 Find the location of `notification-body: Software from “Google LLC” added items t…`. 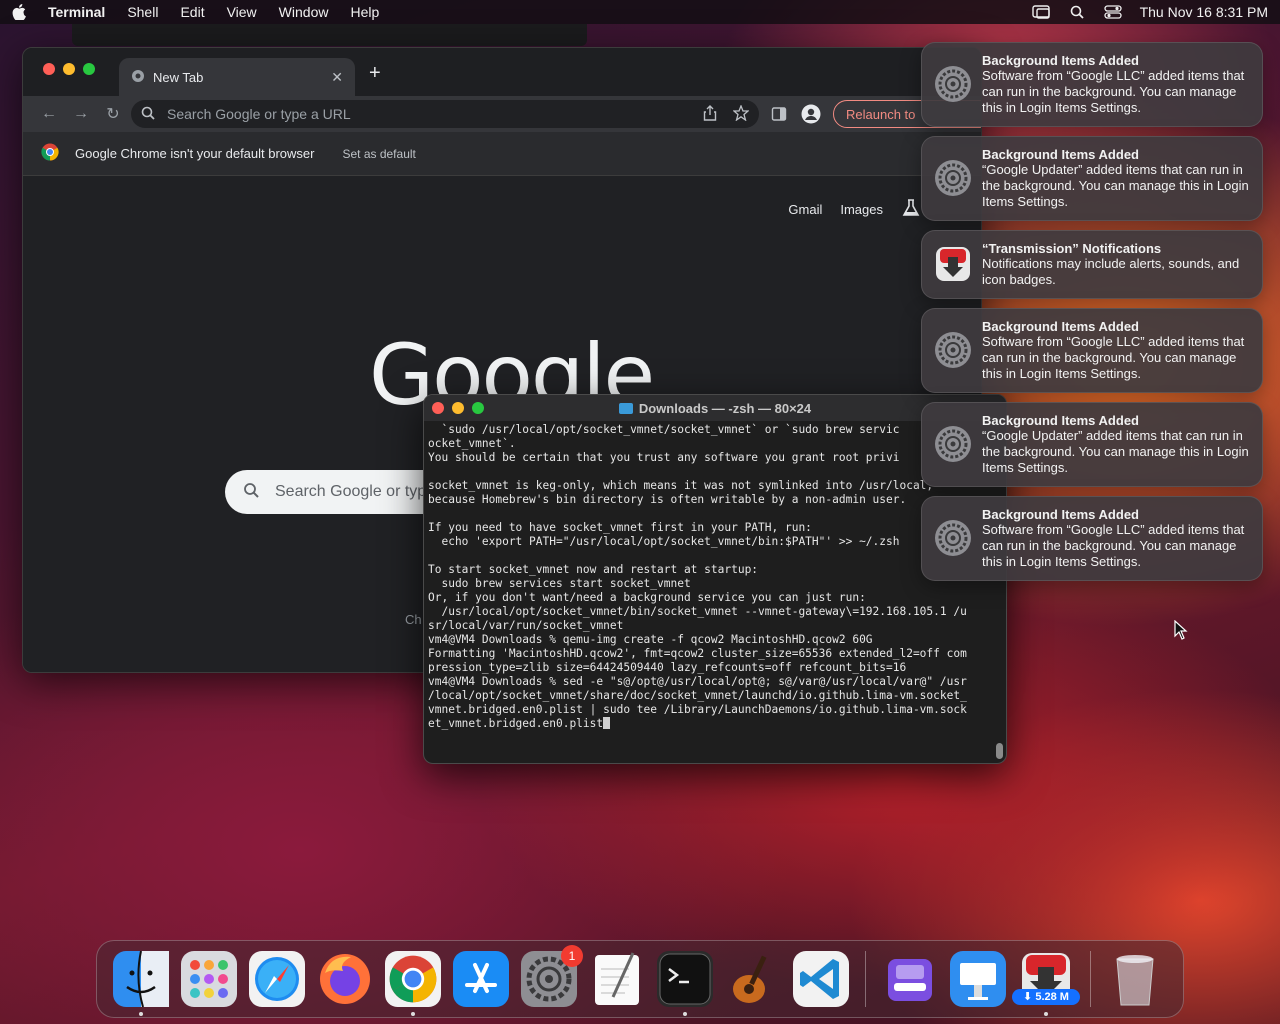

notification-body: Software from “Google LLC” added items t… is located at coordinates (1113, 357).